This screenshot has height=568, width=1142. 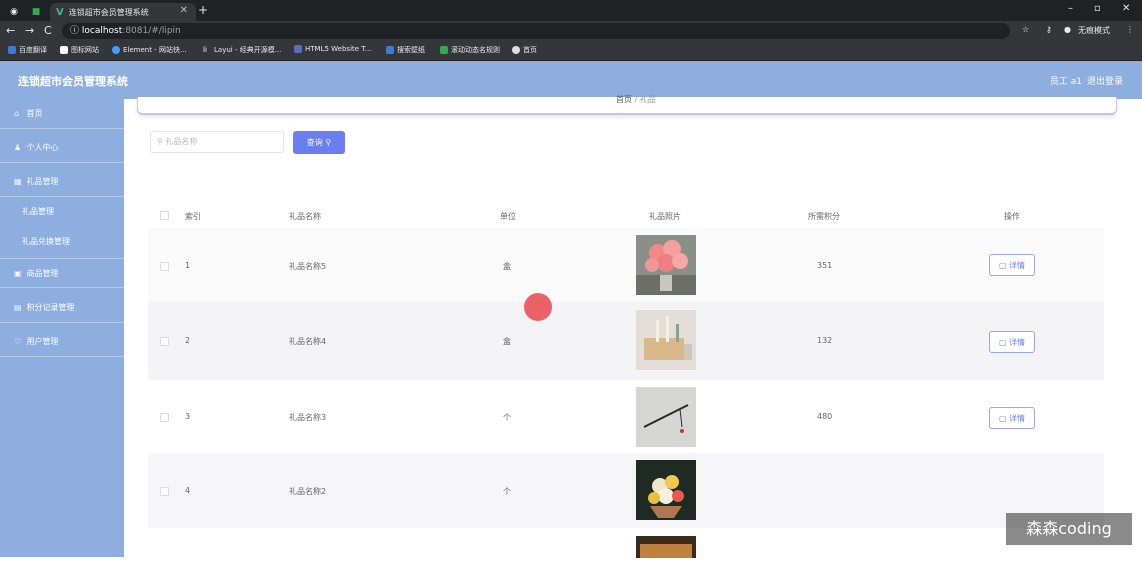 I want to click on col-points: 所需积分, so click(x=824, y=216).